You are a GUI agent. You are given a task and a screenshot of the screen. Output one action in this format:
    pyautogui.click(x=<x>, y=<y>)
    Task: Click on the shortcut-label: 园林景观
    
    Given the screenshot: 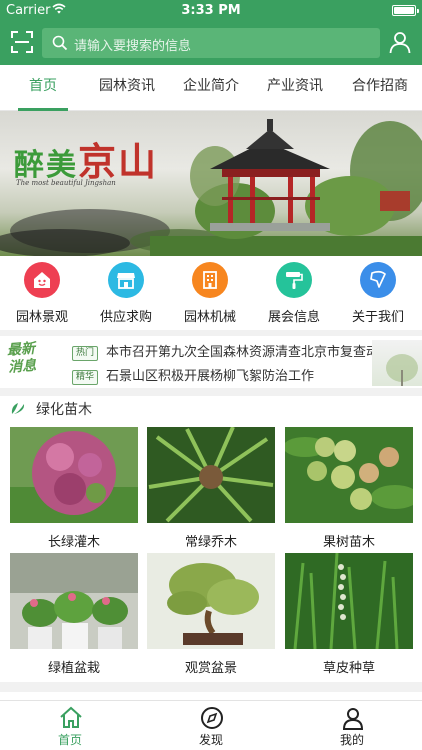 What is the action you would take?
    pyautogui.click(x=41, y=317)
    